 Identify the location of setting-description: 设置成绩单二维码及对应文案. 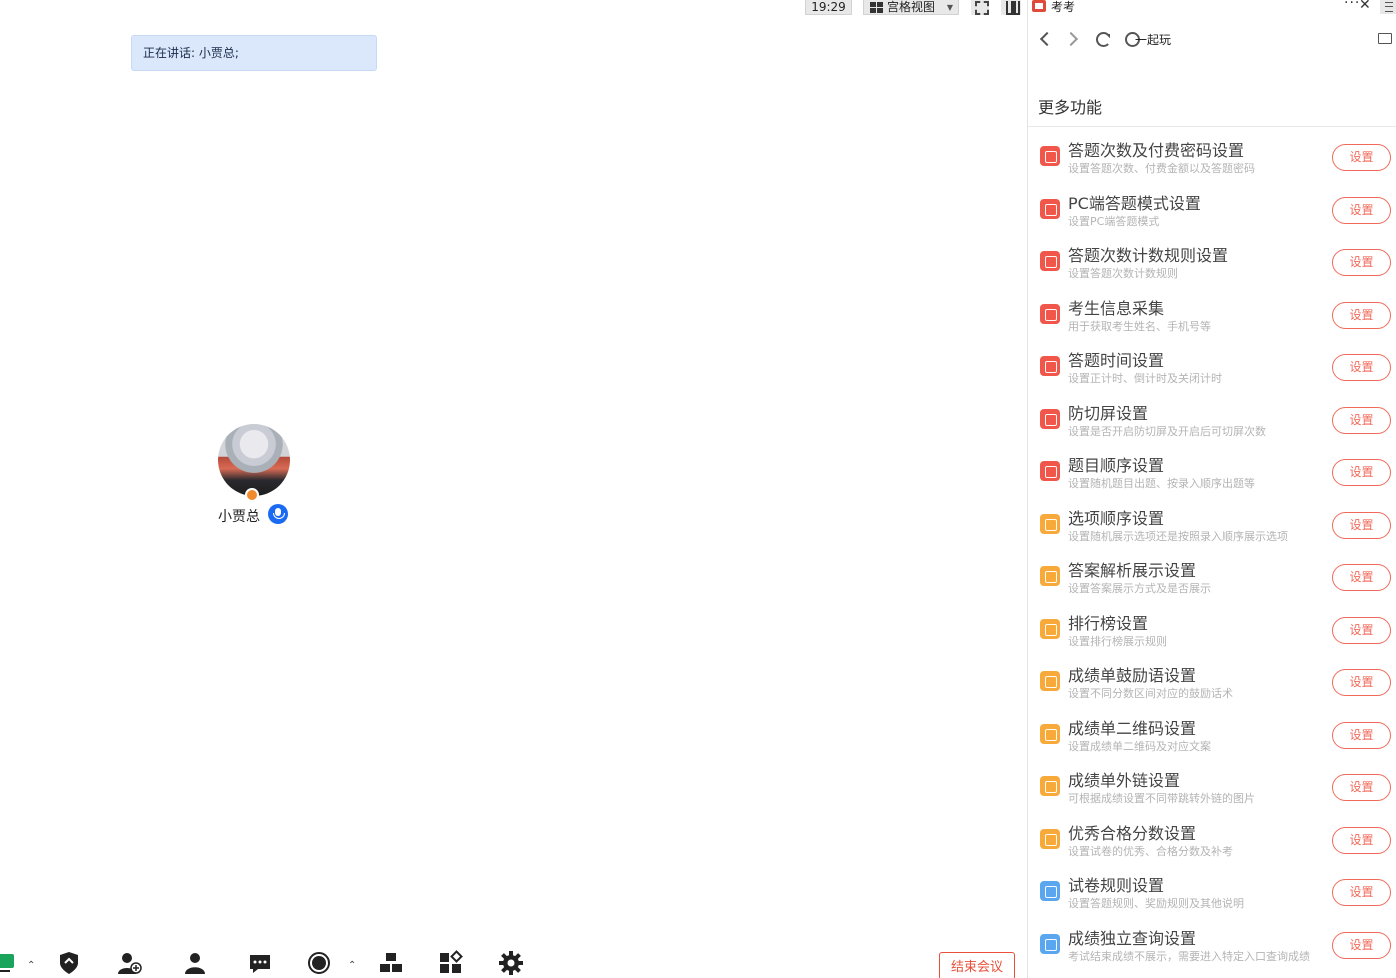
(1139, 746).